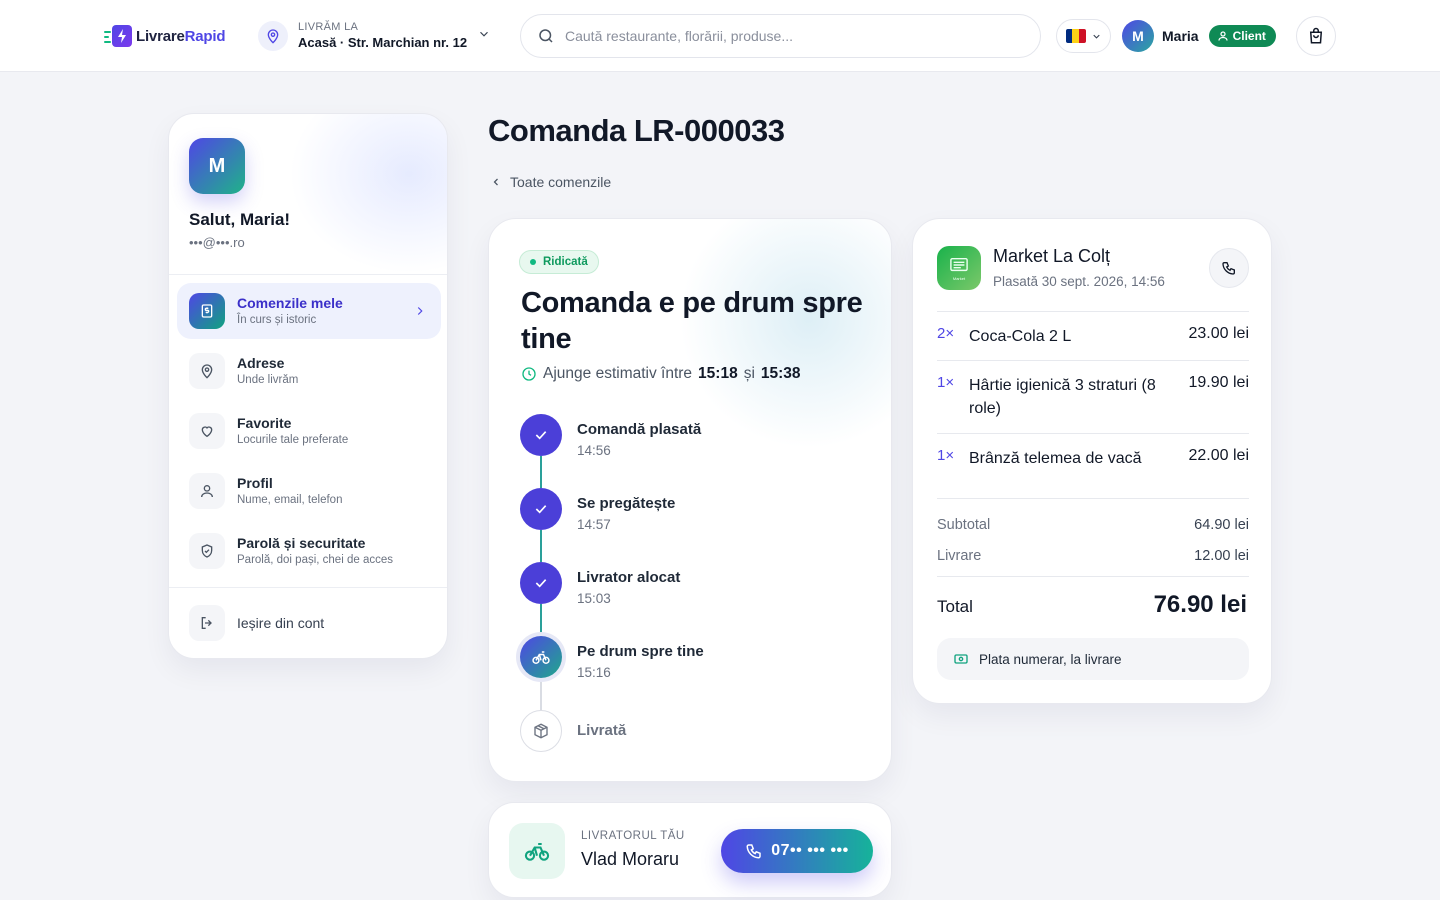 The image size is (1440, 900). I want to click on sidebar-item-label: Favorite, so click(264, 423).